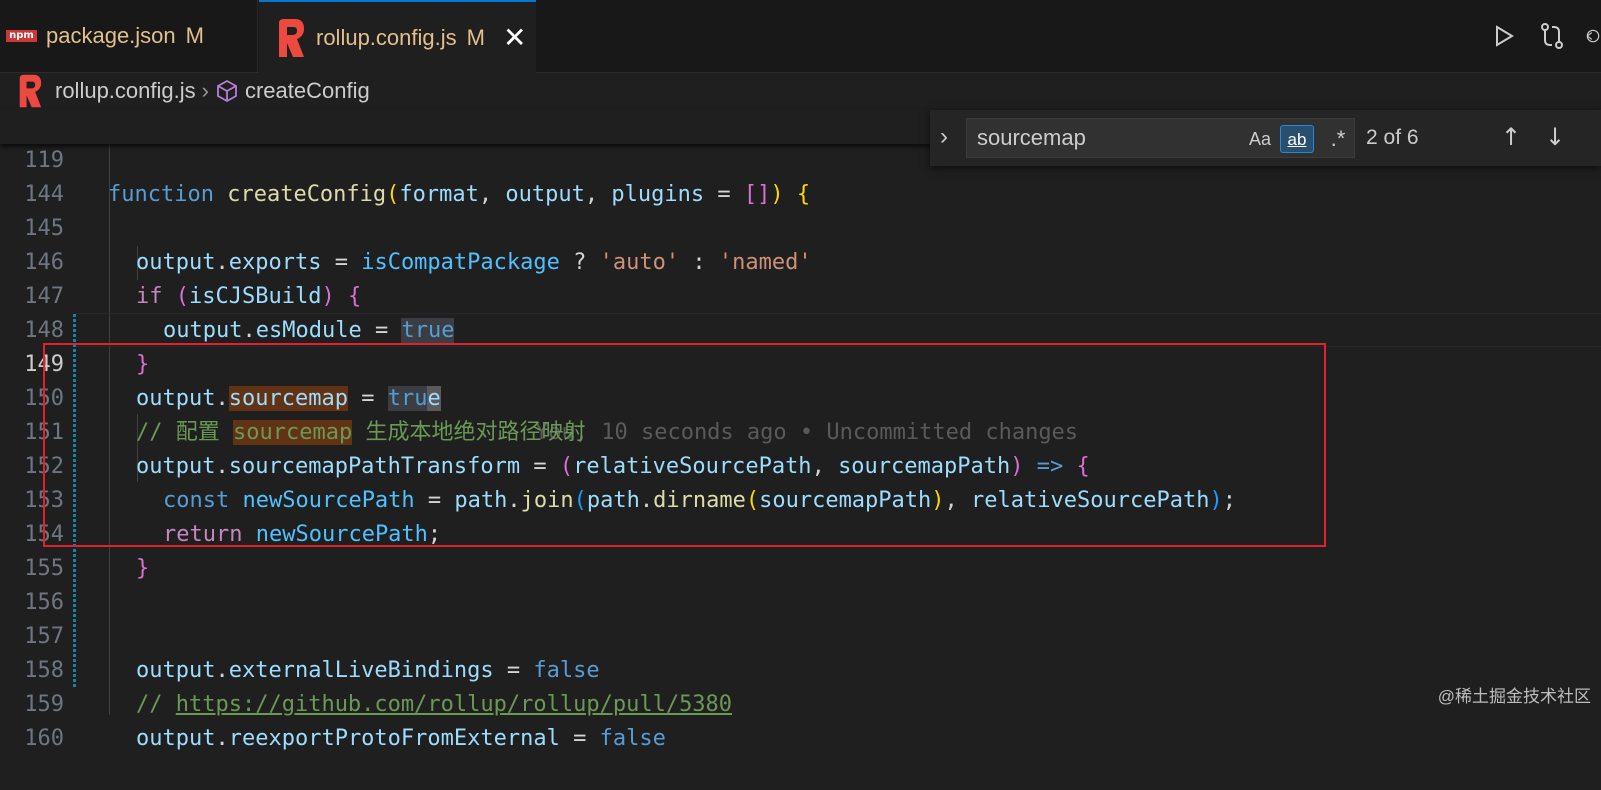 This screenshot has height=790, width=1601. I want to click on code-line: 160, so click(800, 719).